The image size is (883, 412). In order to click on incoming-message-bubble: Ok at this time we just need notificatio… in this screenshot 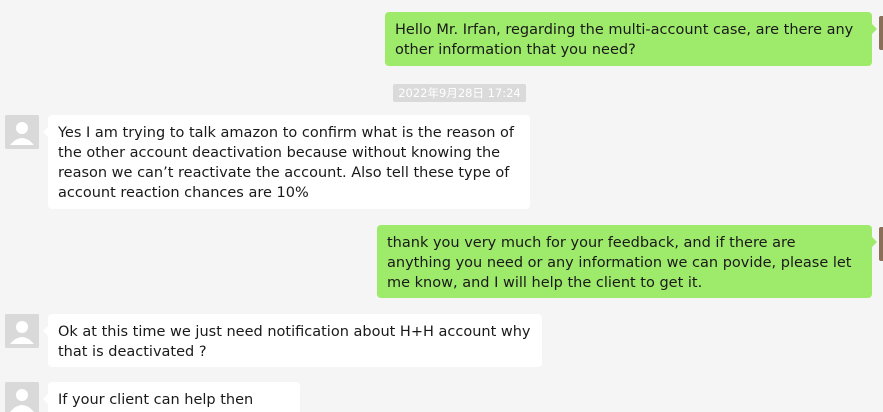, I will do `click(292, 340)`.